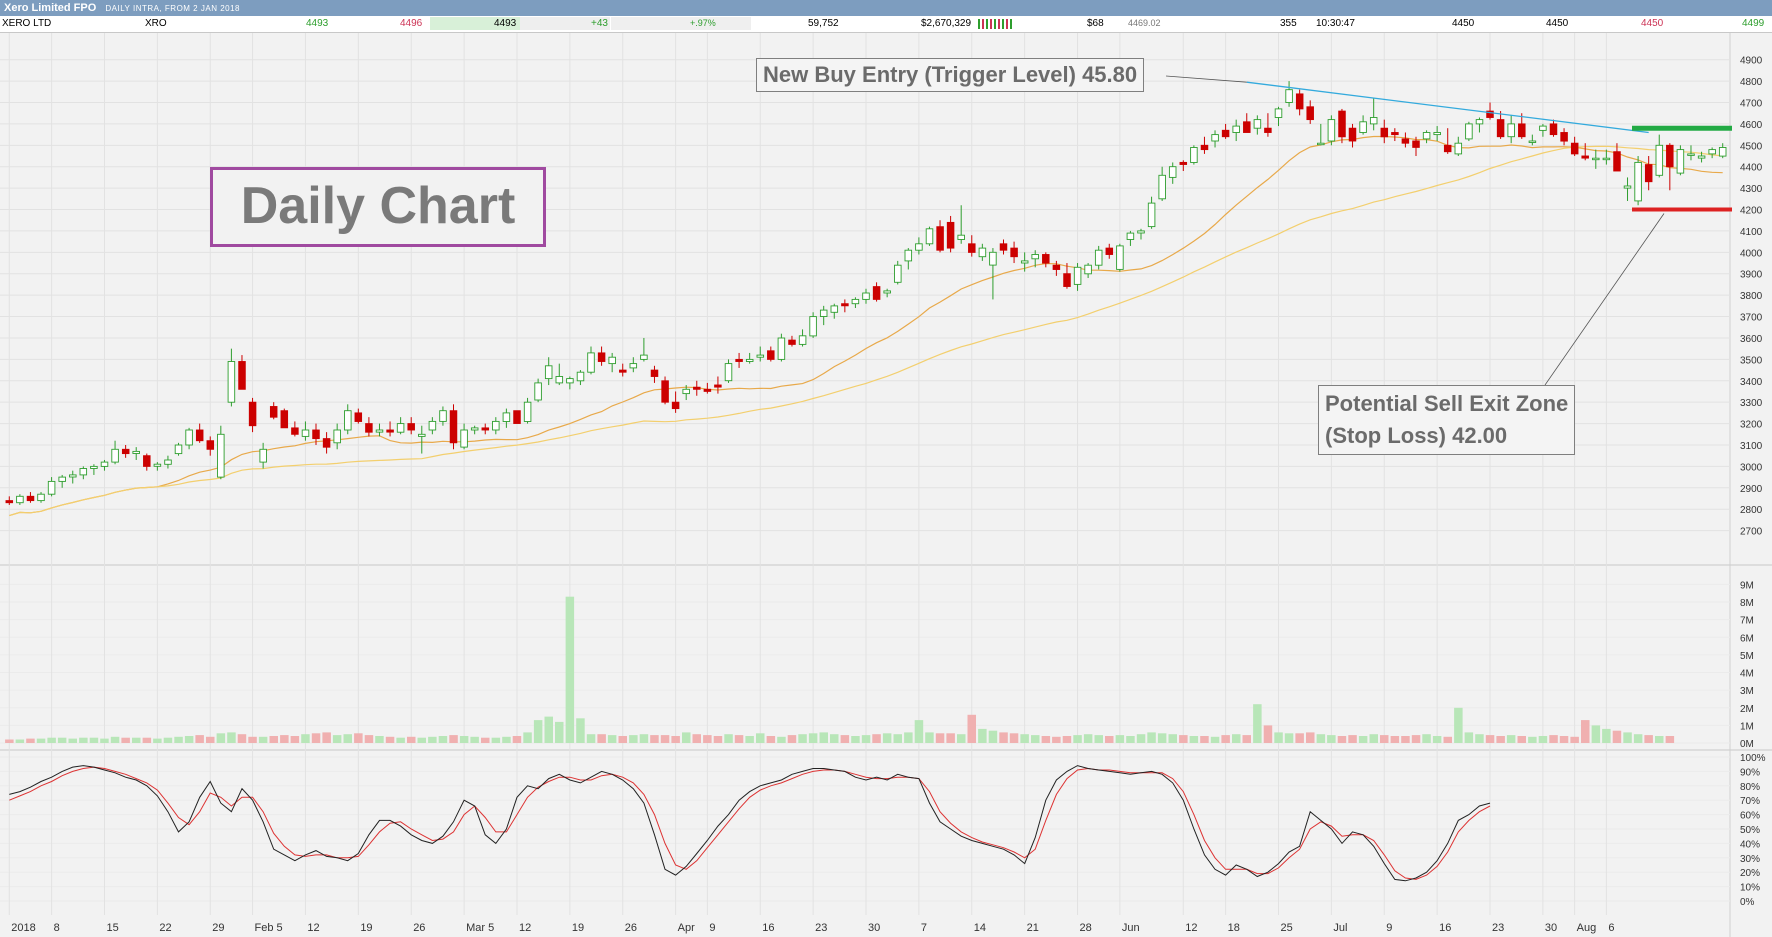 The height and width of the screenshot is (937, 1772). I want to click on time-tick-label: 7, so click(924, 928).